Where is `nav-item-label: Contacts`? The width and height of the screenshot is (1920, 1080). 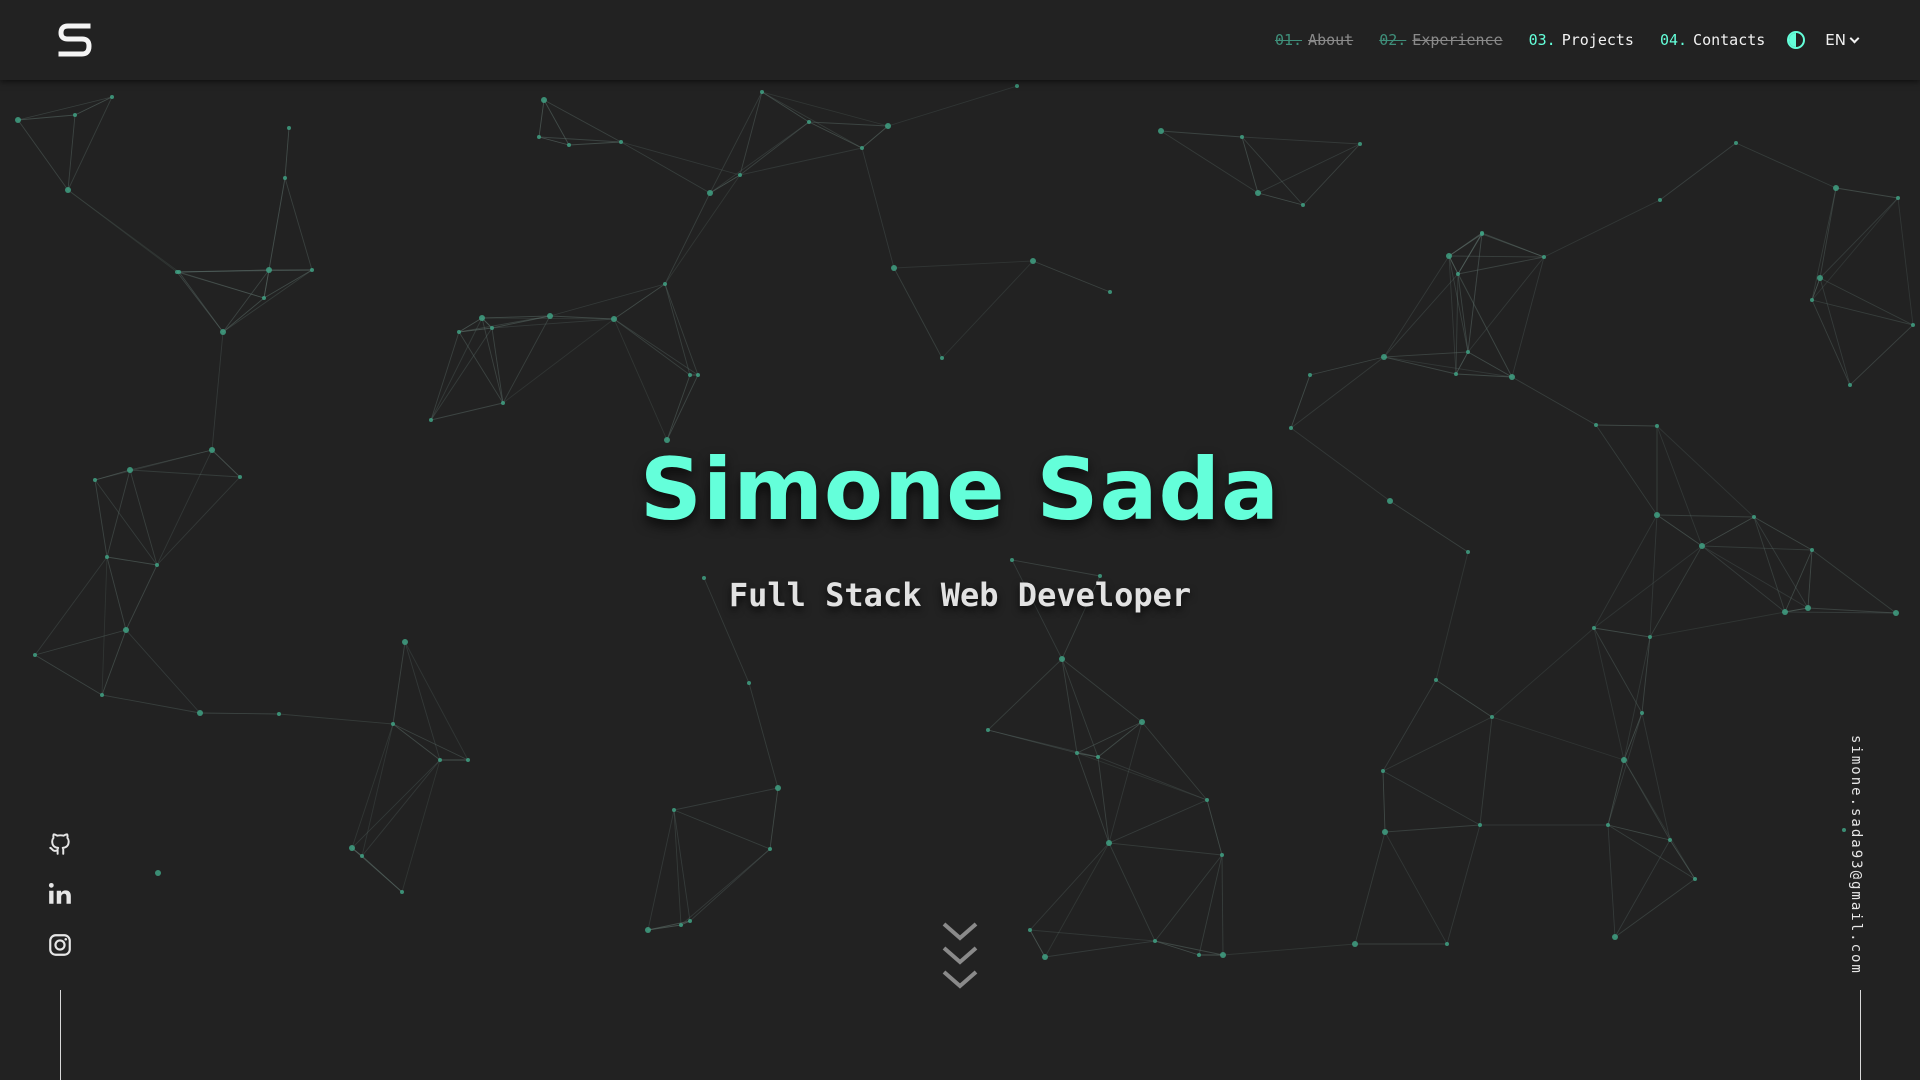
nav-item-label: Contacts is located at coordinates (1729, 40).